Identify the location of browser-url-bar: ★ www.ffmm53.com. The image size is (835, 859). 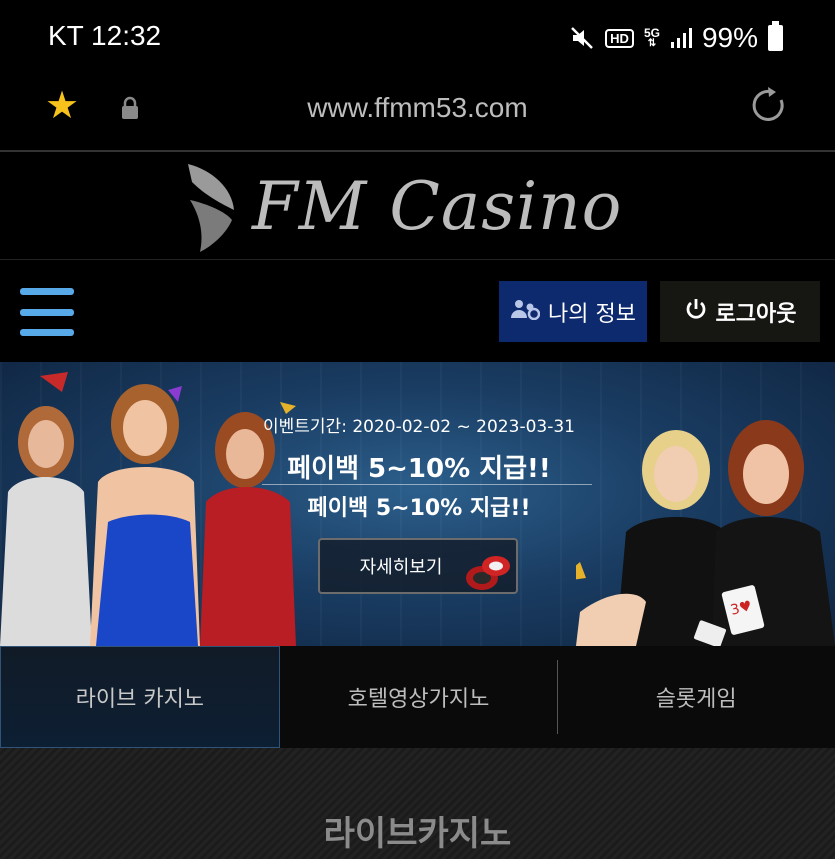
(417, 114).